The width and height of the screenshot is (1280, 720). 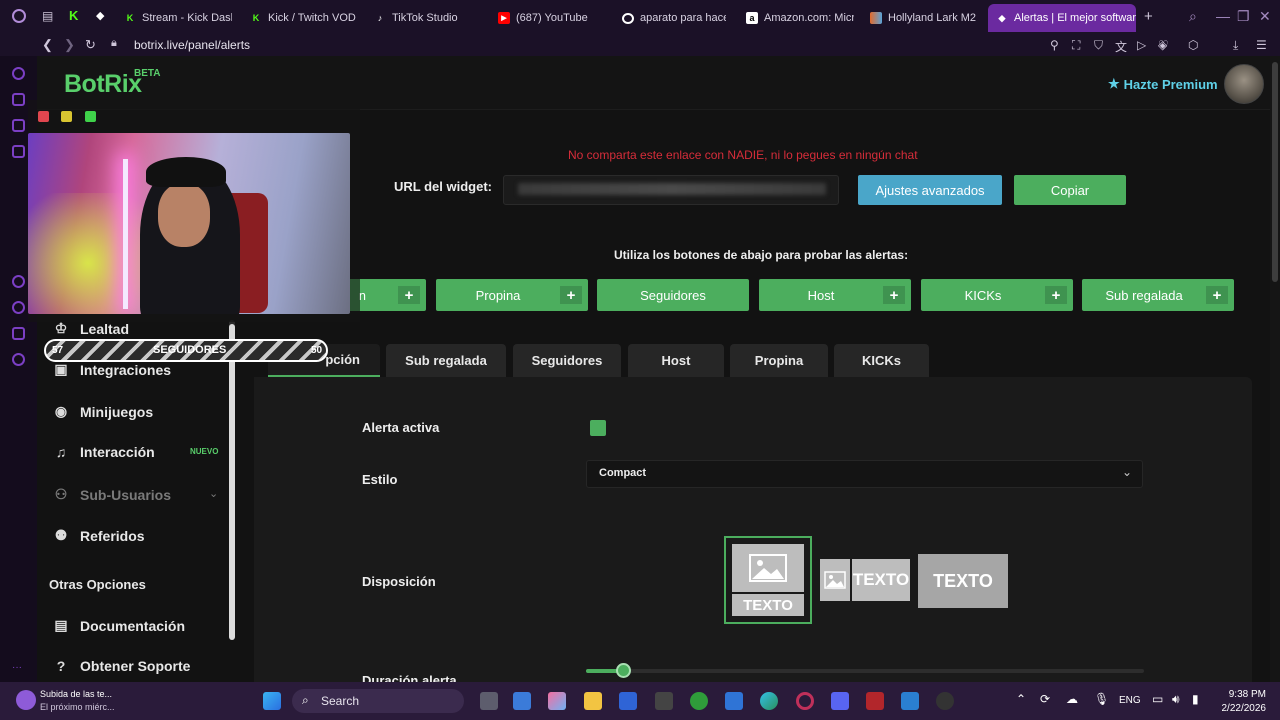 What do you see at coordinates (557, 701) in the screenshot?
I see `copilot-icon` at bounding box center [557, 701].